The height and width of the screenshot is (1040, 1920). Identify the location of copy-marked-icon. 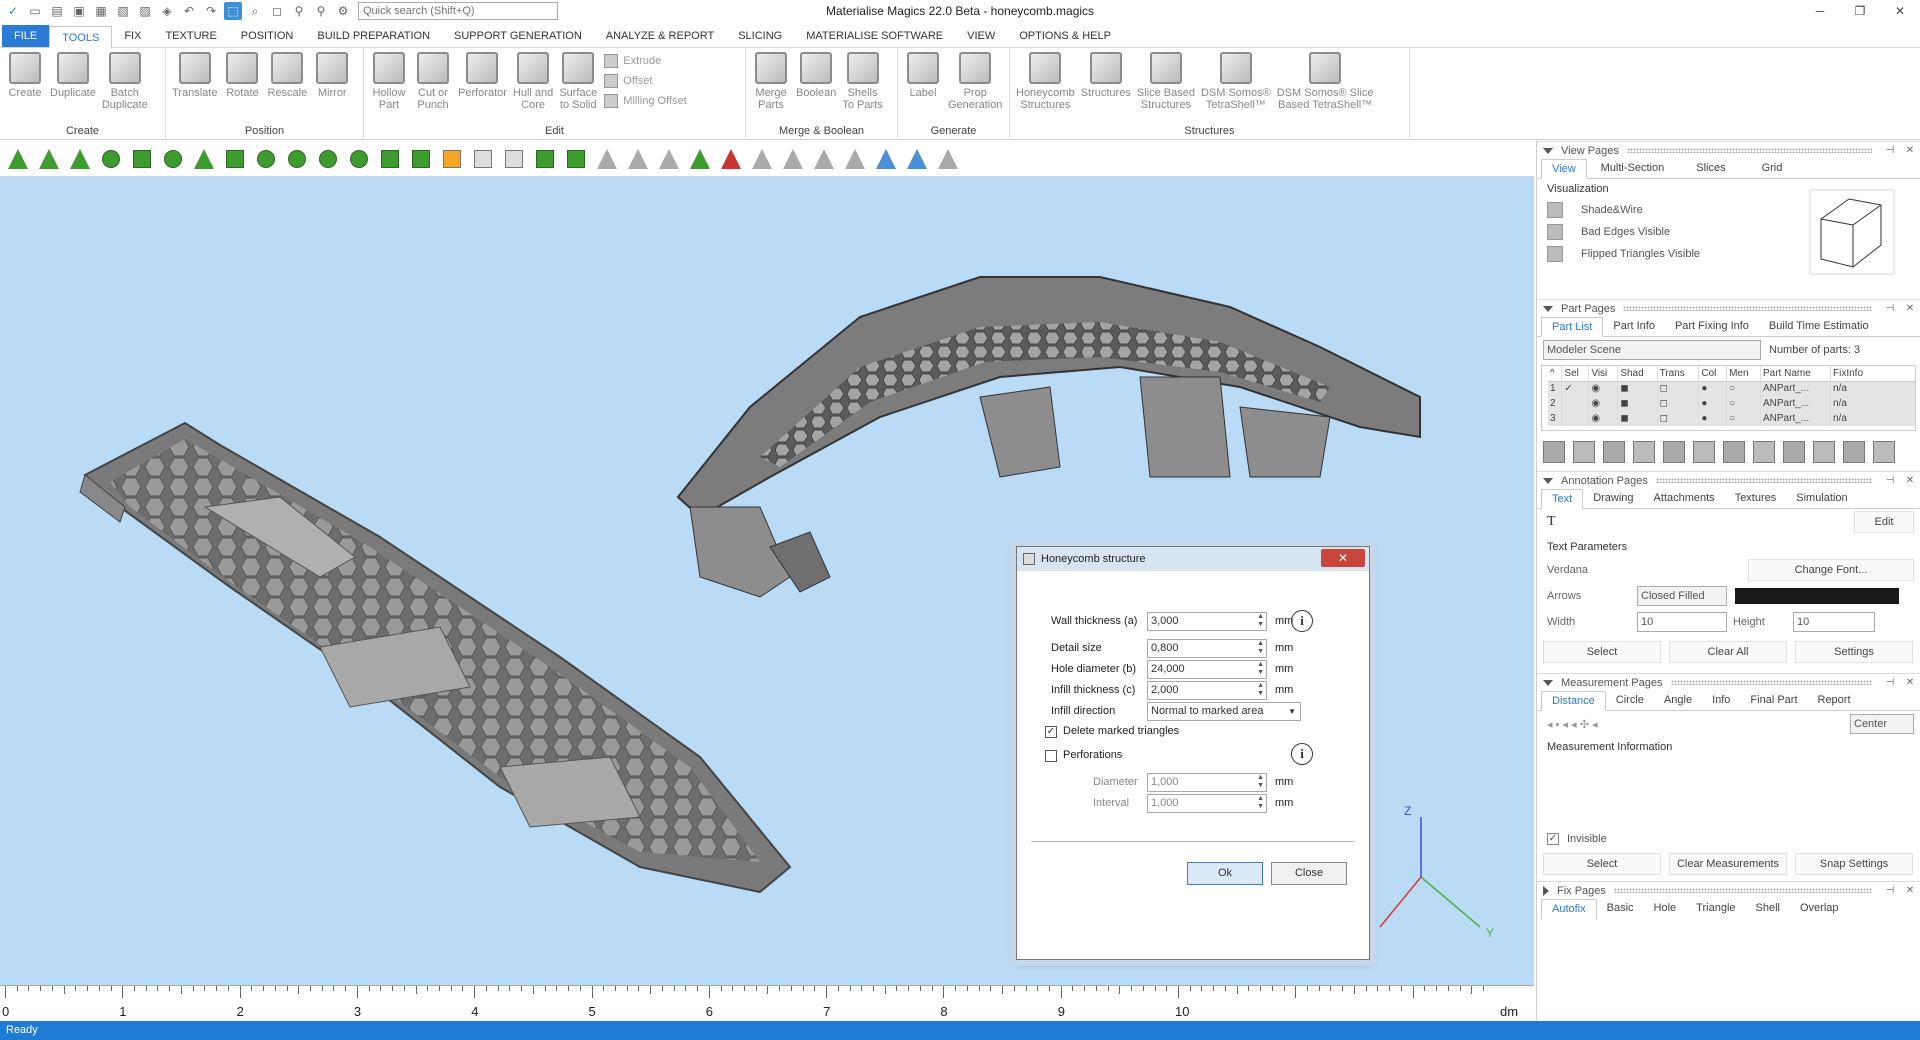
(762, 159).